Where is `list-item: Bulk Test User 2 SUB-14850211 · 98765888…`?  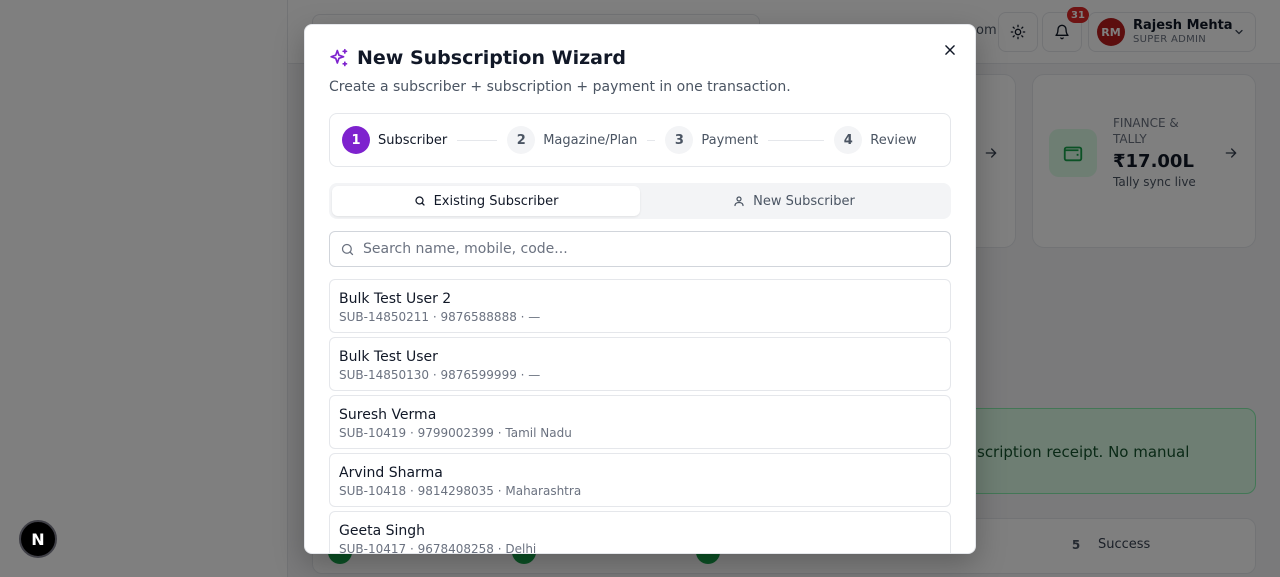 list-item: Bulk Test User 2 SUB-14850211 · 98765888… is located at coordinates (640, 306).